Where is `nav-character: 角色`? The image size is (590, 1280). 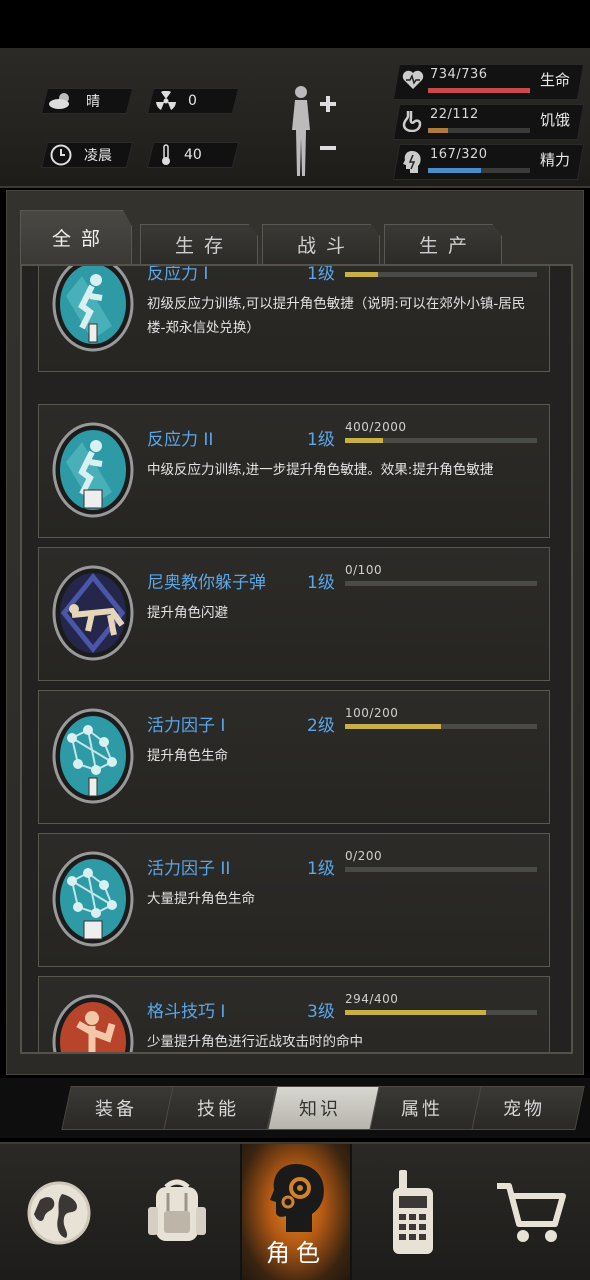 nav-character: 角色 is located at coordinates (296, 1212).